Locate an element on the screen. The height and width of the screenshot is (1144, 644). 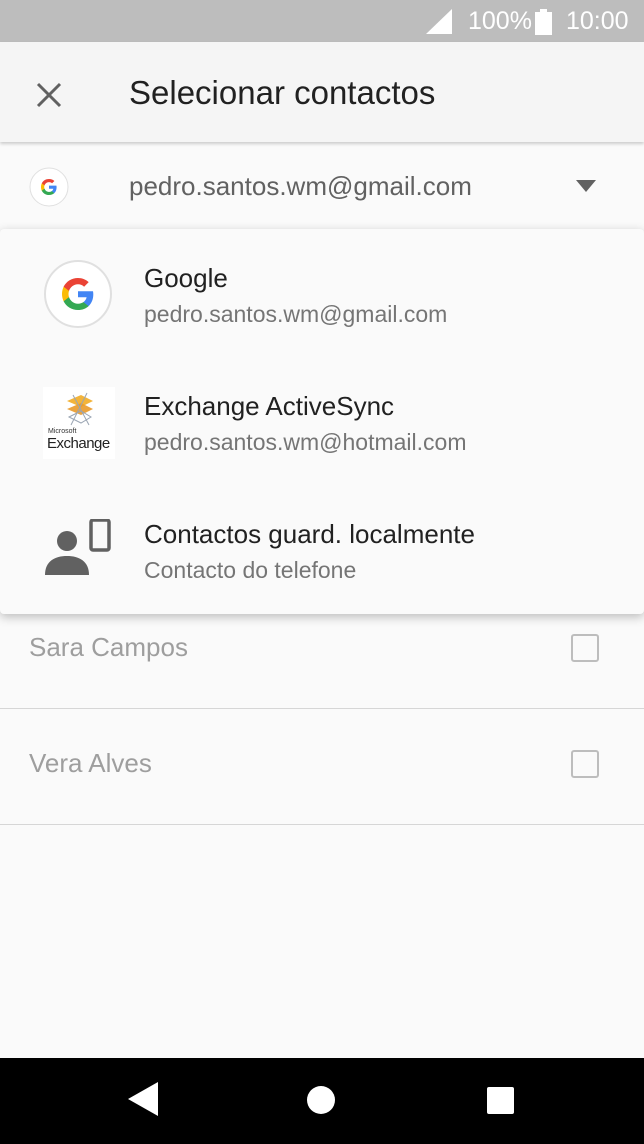
exchange-icon: Microsoft Exchange is located at coordinates (79, 423).